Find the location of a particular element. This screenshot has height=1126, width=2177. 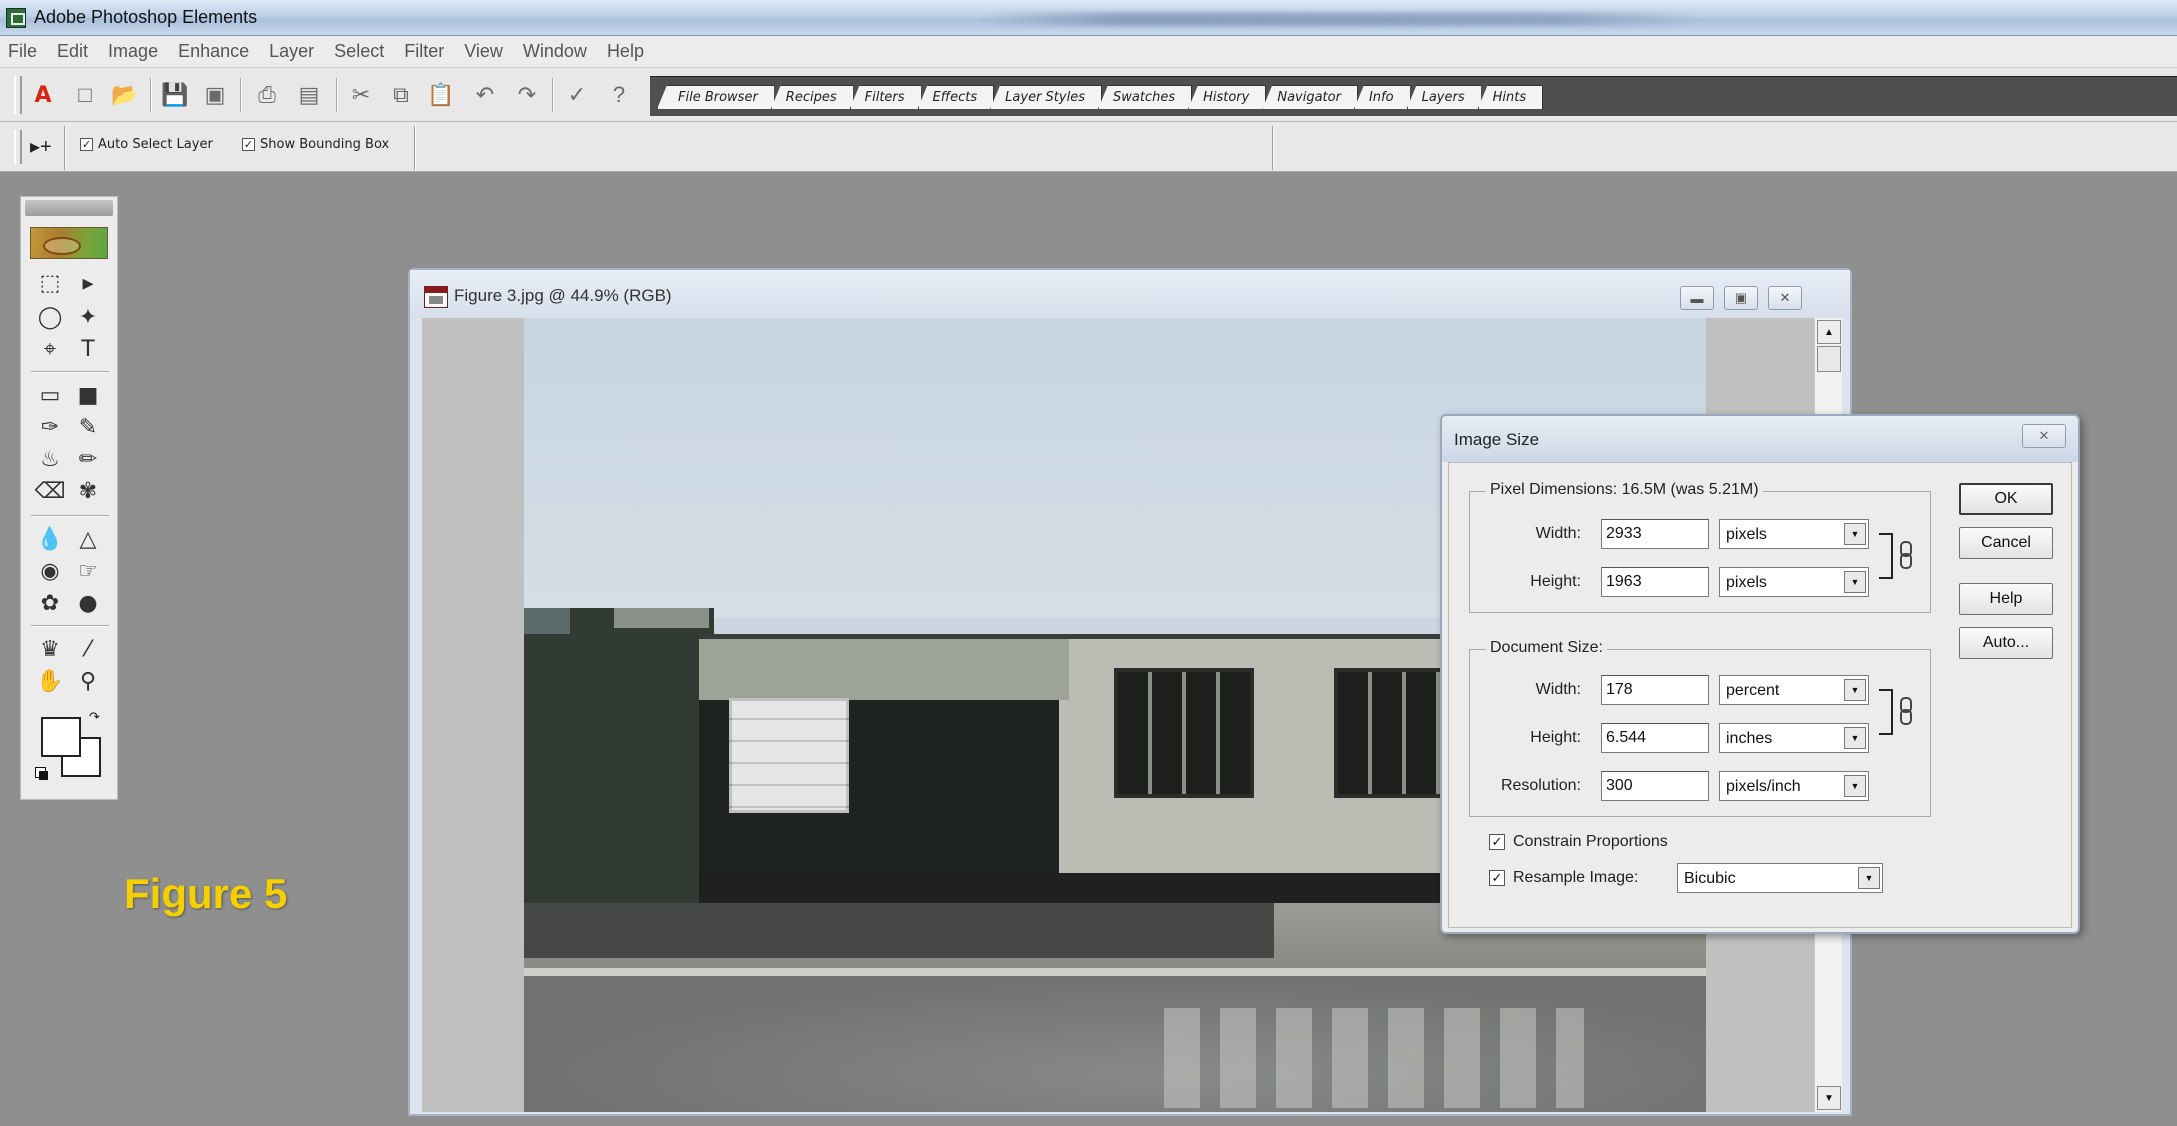

smudge-tool-icon: ☞ is located at coordinates (88, 571).